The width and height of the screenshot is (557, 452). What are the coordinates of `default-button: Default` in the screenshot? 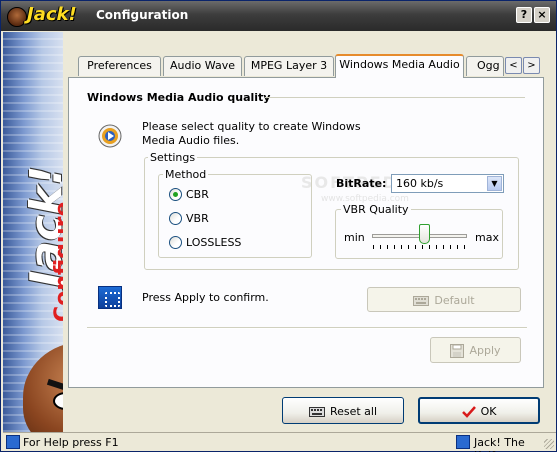 It's located at (444, 299).